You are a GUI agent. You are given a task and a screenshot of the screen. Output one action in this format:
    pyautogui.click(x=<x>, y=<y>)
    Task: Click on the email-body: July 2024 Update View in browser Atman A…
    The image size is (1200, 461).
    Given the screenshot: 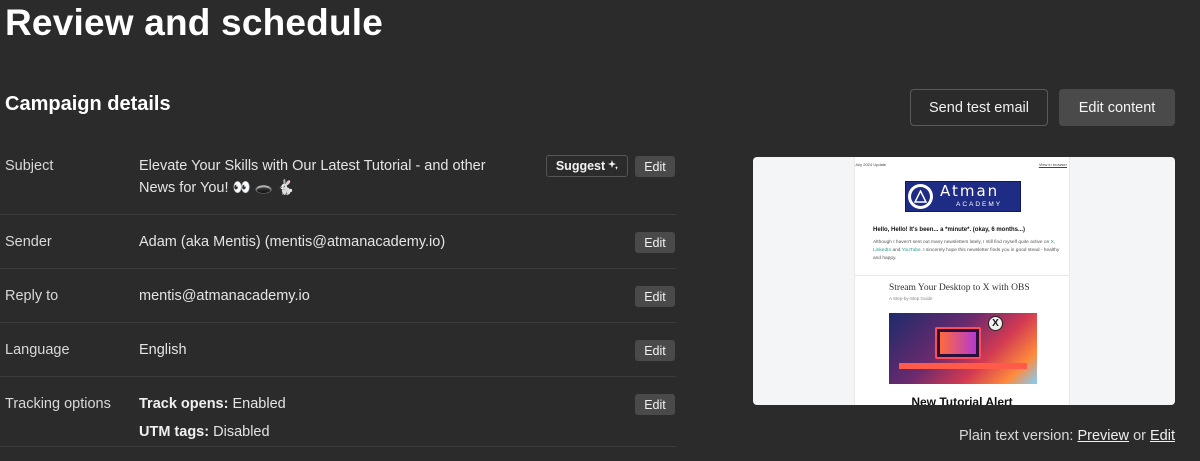 What is the action you would take?
    pyautogui.click(x=962, y=281)
    